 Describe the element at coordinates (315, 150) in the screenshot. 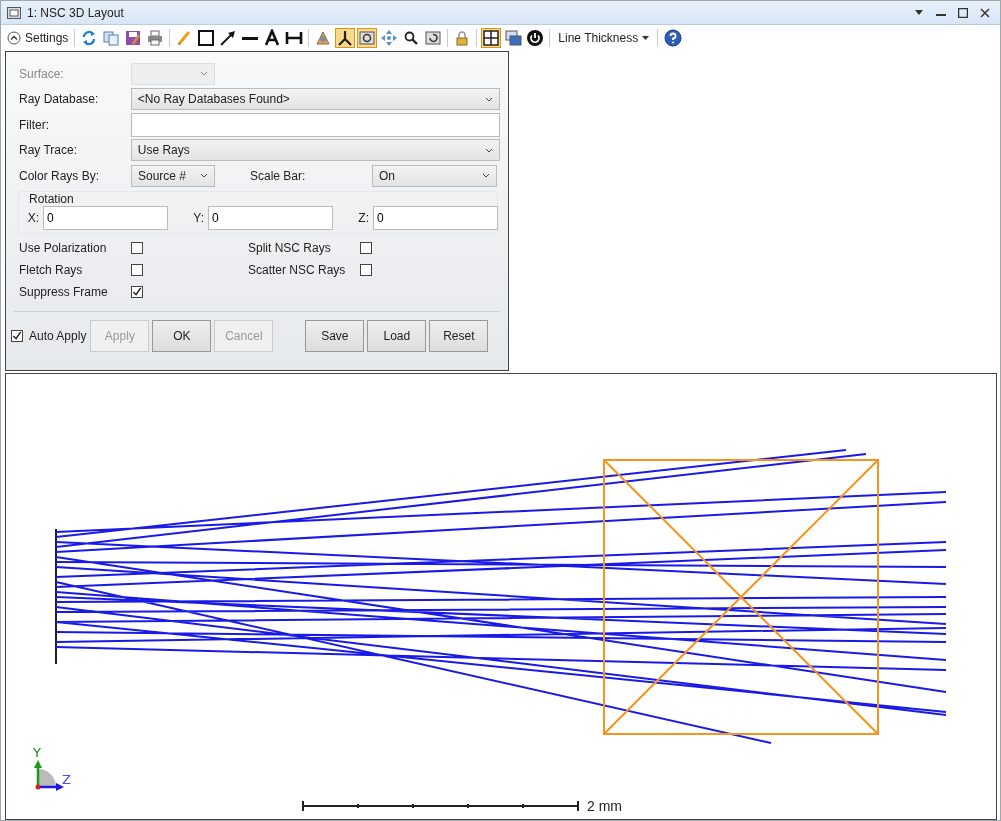

I see `ray-trace-dropdown: Use Rays` at that location.